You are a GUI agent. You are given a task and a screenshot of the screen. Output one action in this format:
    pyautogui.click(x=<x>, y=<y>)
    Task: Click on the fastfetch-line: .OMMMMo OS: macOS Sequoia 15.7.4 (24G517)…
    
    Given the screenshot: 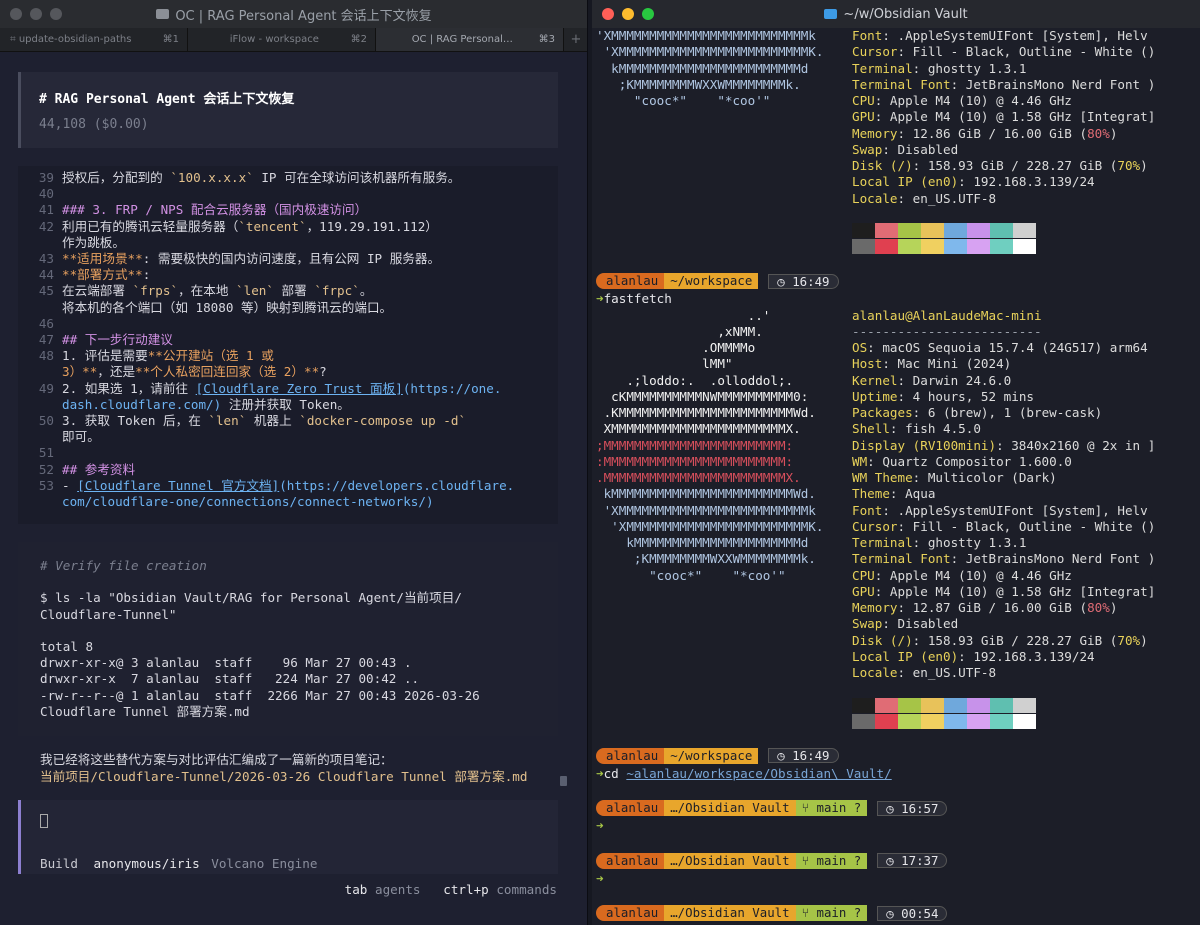 What is the action you would take?
    pyautogui.click(x=896, y=348)
    